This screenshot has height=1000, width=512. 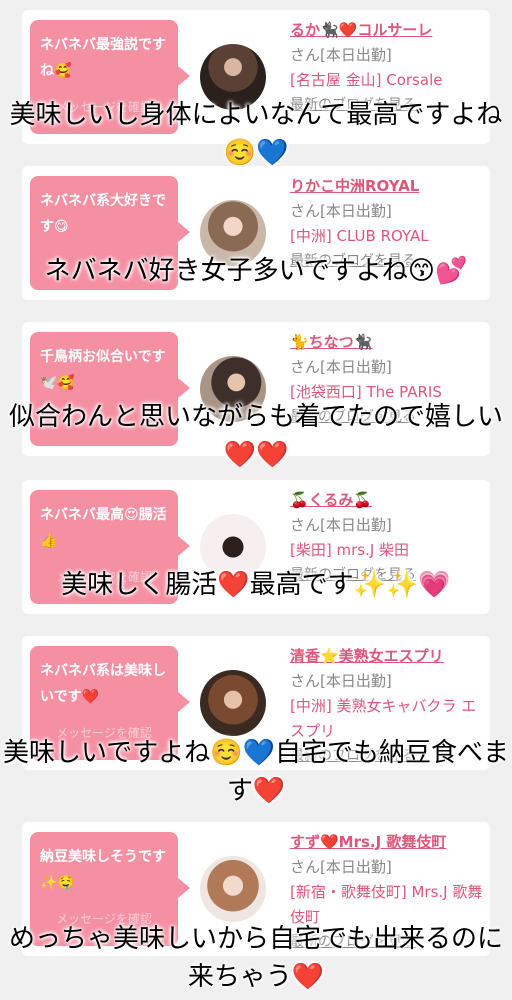 I want to click on message-text: ネバネバ系は美味しいです❤️, so click(x=103, y=684).